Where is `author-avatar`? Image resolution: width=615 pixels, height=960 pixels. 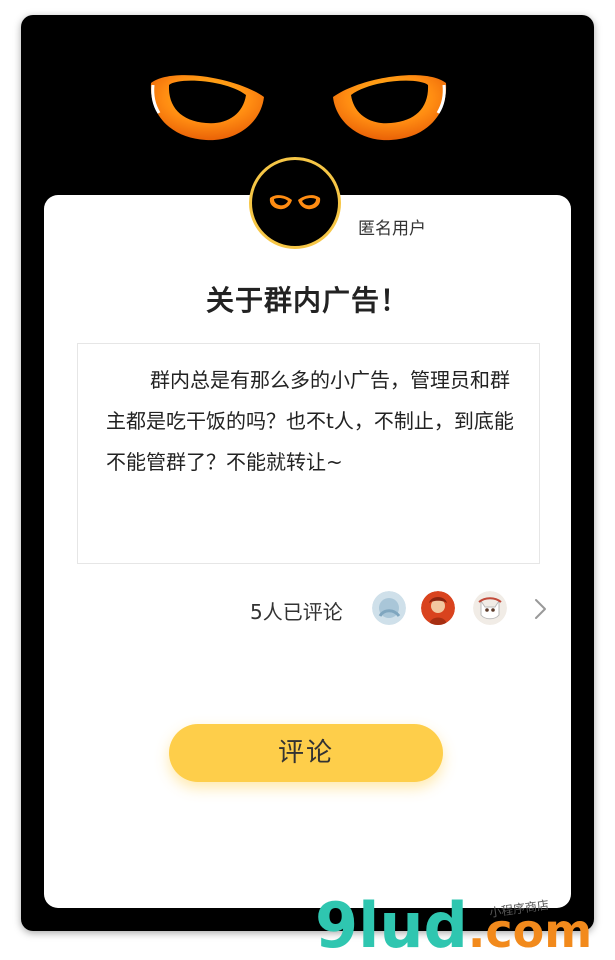 author-avatar is located at coordinates (295, 203).